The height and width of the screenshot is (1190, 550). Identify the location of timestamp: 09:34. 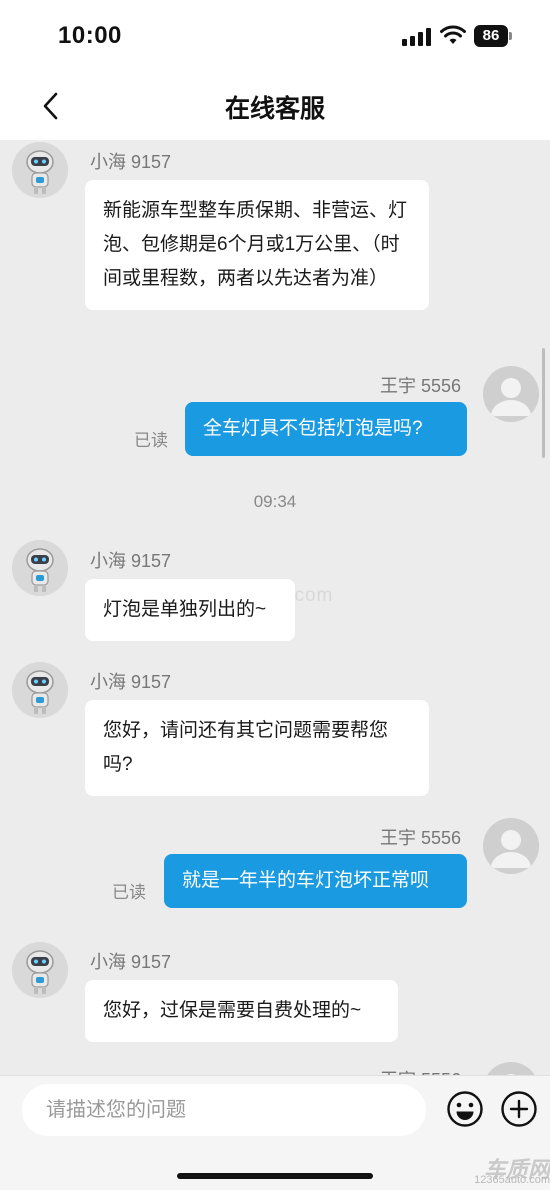
(275, 501).